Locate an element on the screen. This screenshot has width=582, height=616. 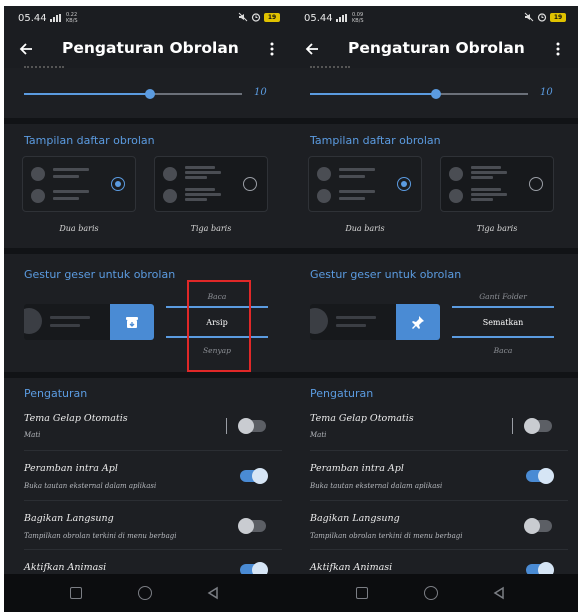
status-bar: 05.44 0.22 KB/S 19 is located at coordinates (148, 18).